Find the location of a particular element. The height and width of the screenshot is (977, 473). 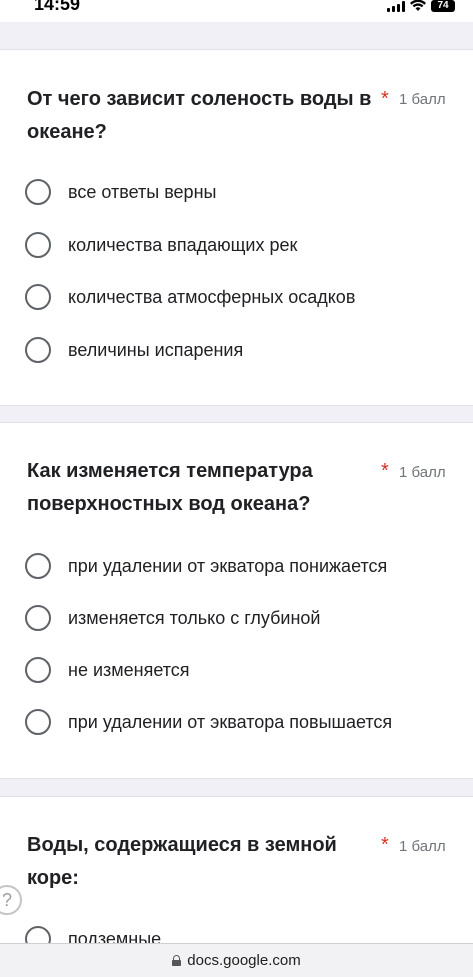

url-text: docs.google.com is located at coordinates (244, 960).